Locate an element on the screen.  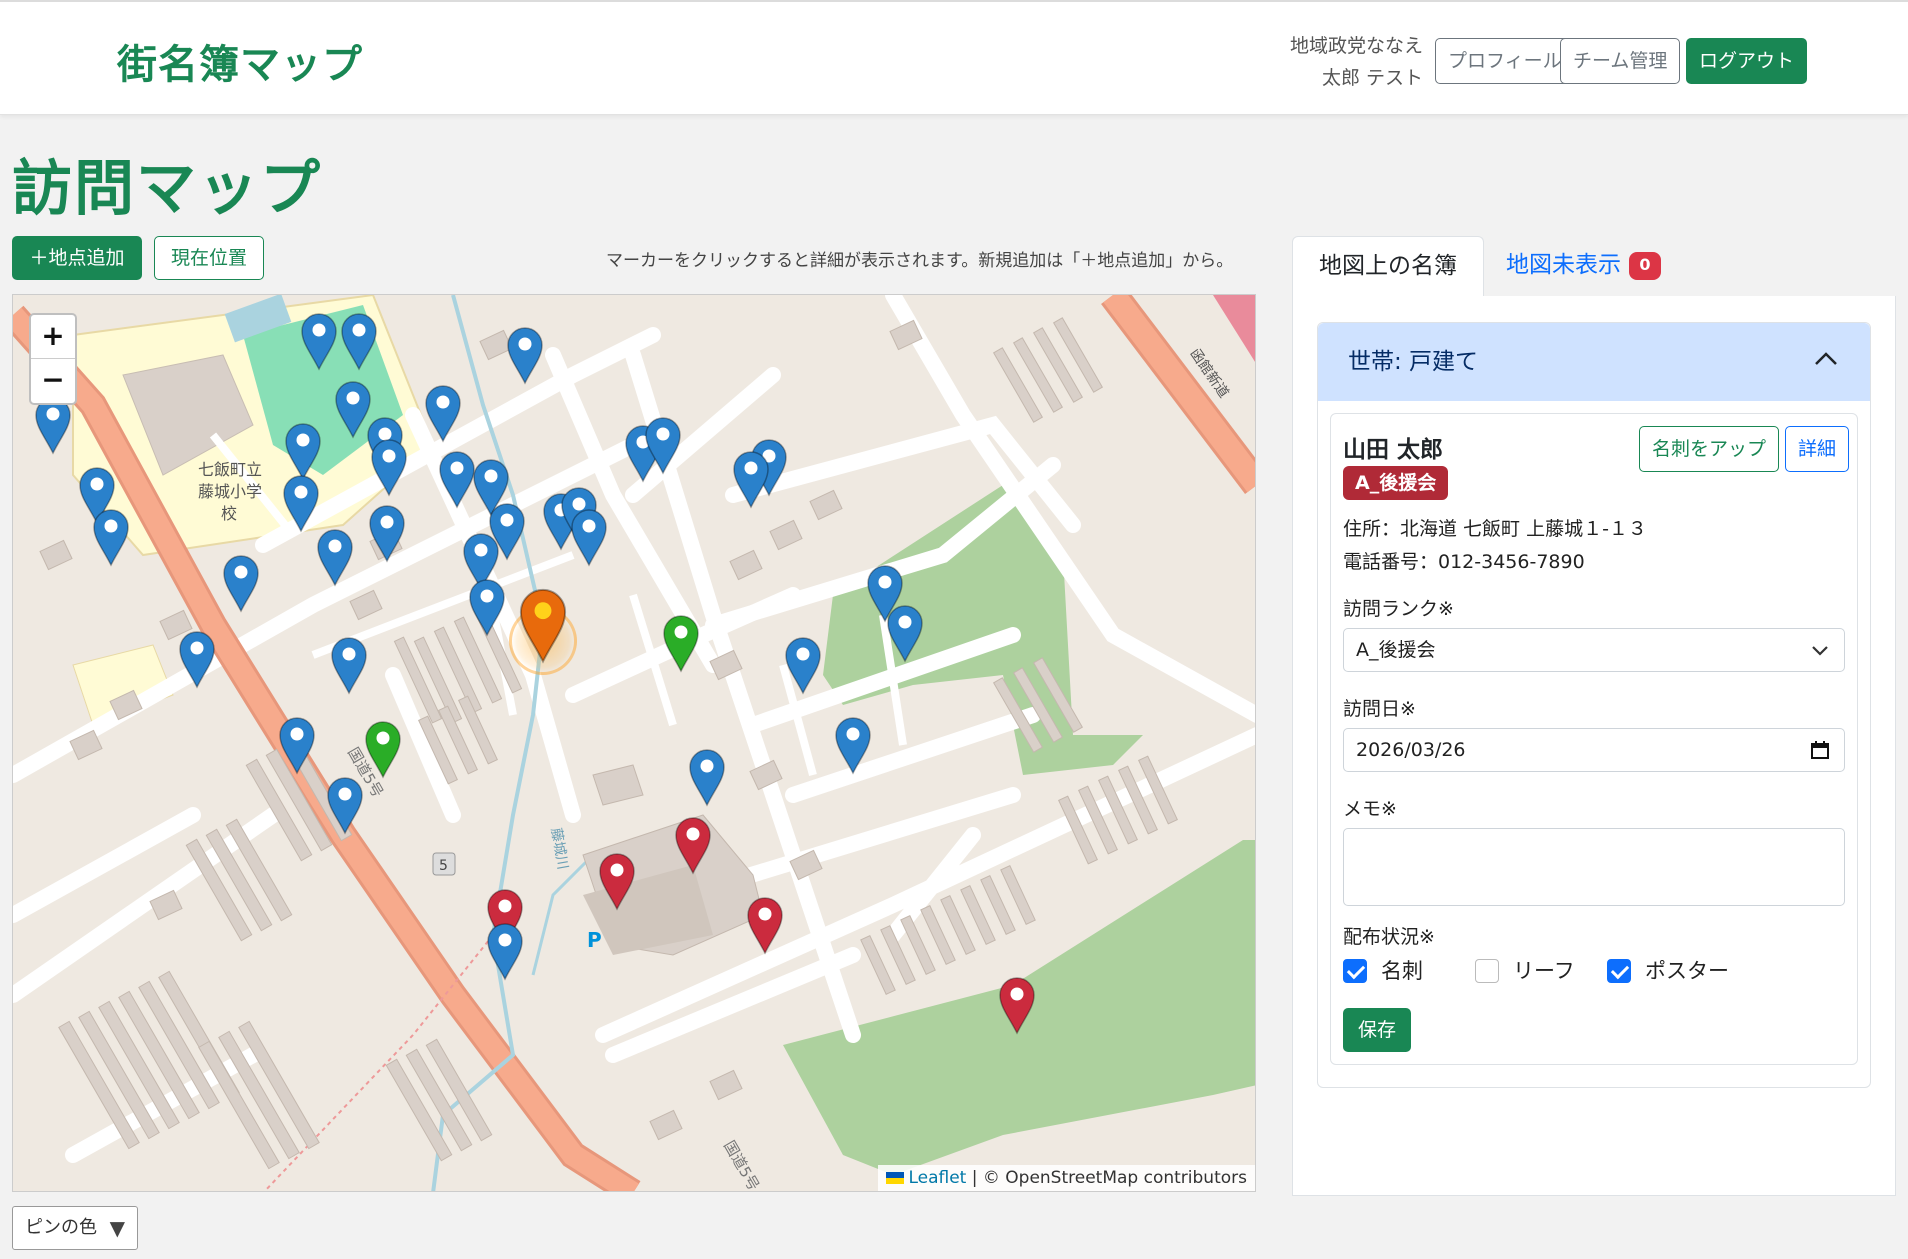
upload-card-button: 名刺をアップ is located at coordinates (1709, 449).